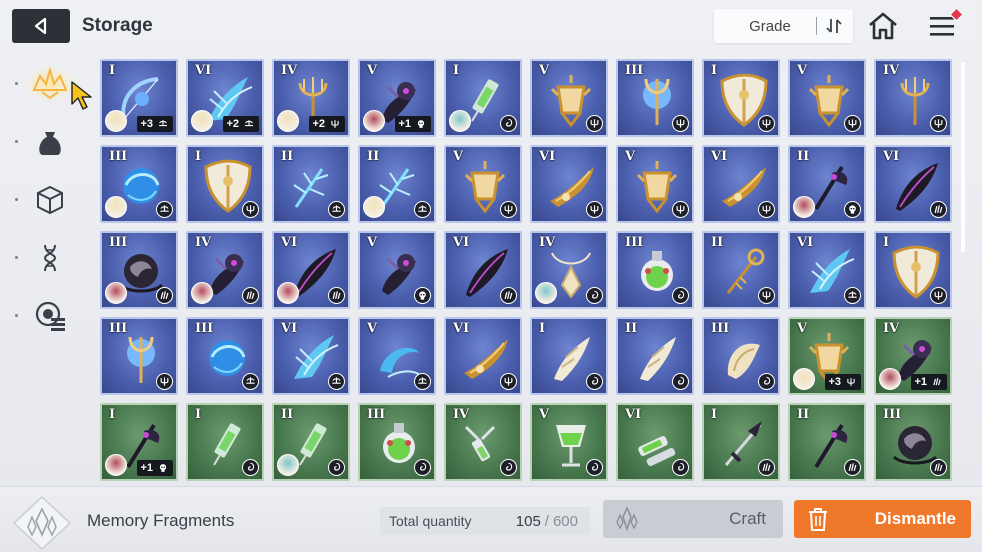 This screenshot has height=552, width=982. Describe the element at coordinates (883, 26) in the screenshot. I see `home-icon` at that location.